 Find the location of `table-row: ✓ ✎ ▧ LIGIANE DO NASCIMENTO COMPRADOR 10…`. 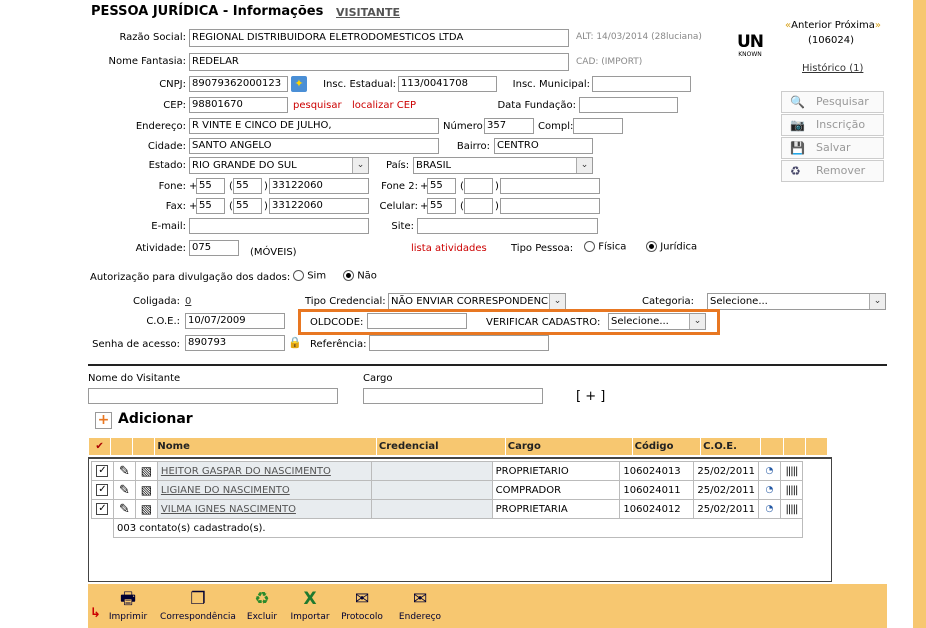

table-row: ✓ ✎ ▧ LIGIANE DO NASCIMENTO COMPRADOR 10… is located at coordinates (447, 490).